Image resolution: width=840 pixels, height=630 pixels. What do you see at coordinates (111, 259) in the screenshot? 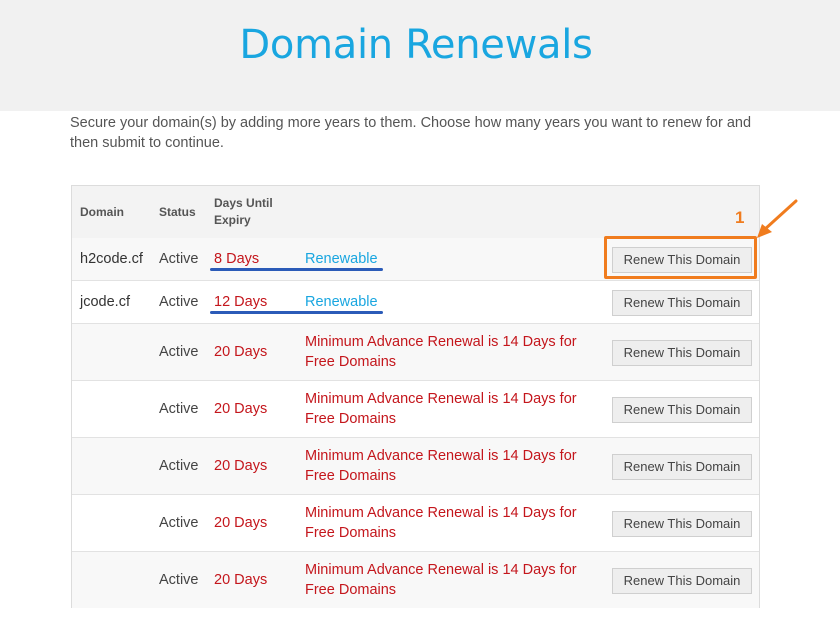
I see `domain-name: h2code.cf` at bounding box center [111, 259].